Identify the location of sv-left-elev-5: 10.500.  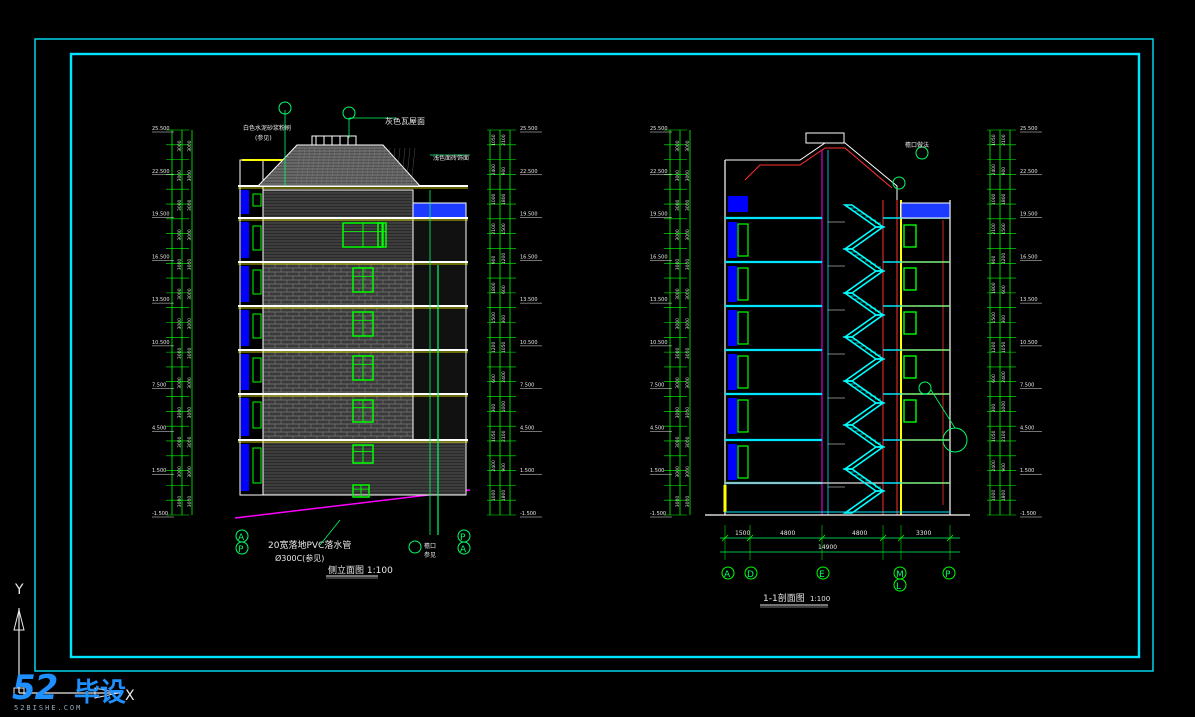
(659, 343).